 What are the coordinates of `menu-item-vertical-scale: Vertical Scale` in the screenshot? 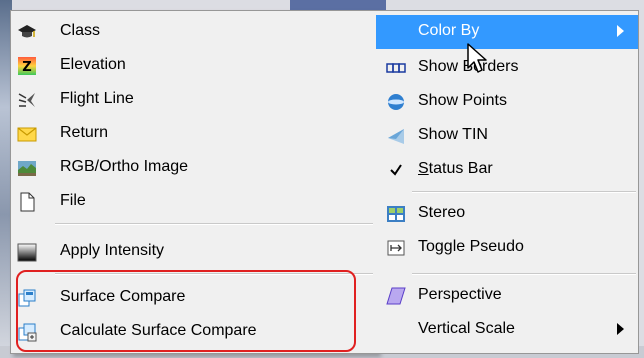 It's located at (507, 330).